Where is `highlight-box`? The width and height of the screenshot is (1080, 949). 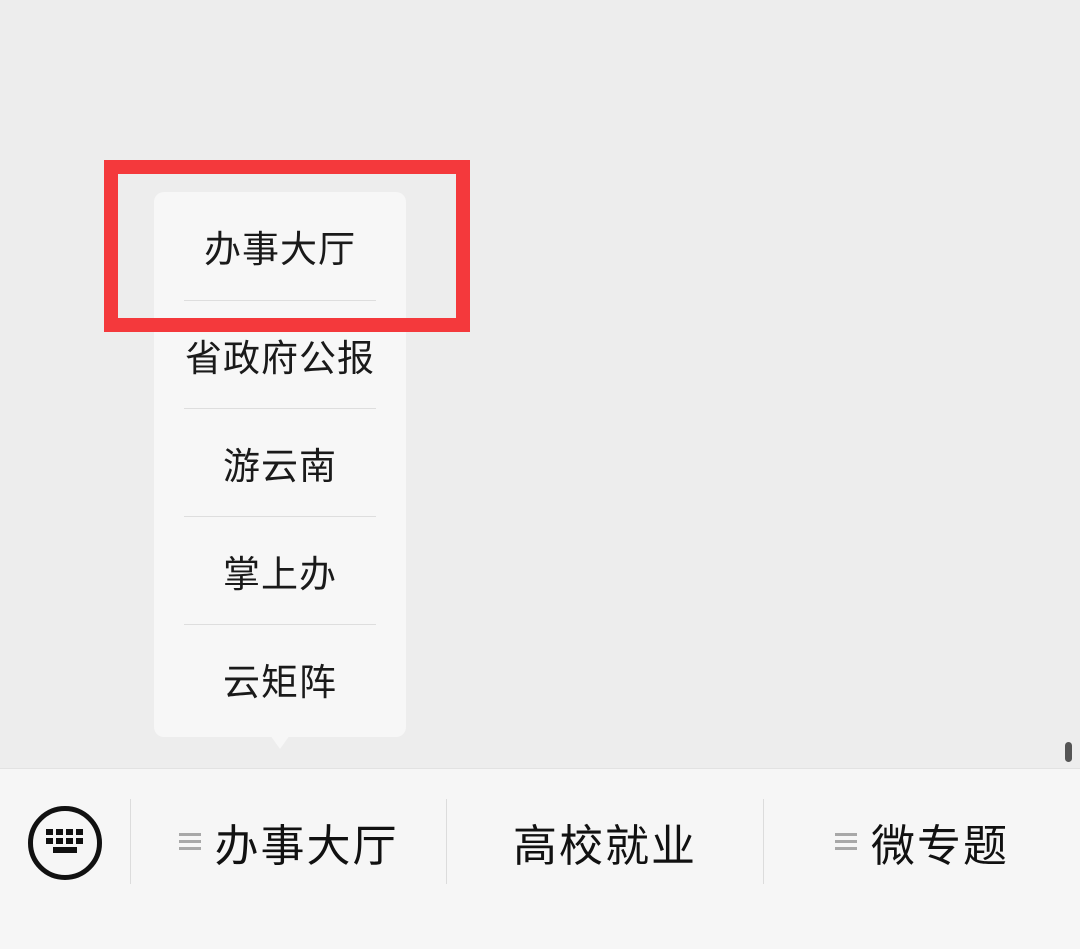 highlight-box is located at coordinates (287, 246).